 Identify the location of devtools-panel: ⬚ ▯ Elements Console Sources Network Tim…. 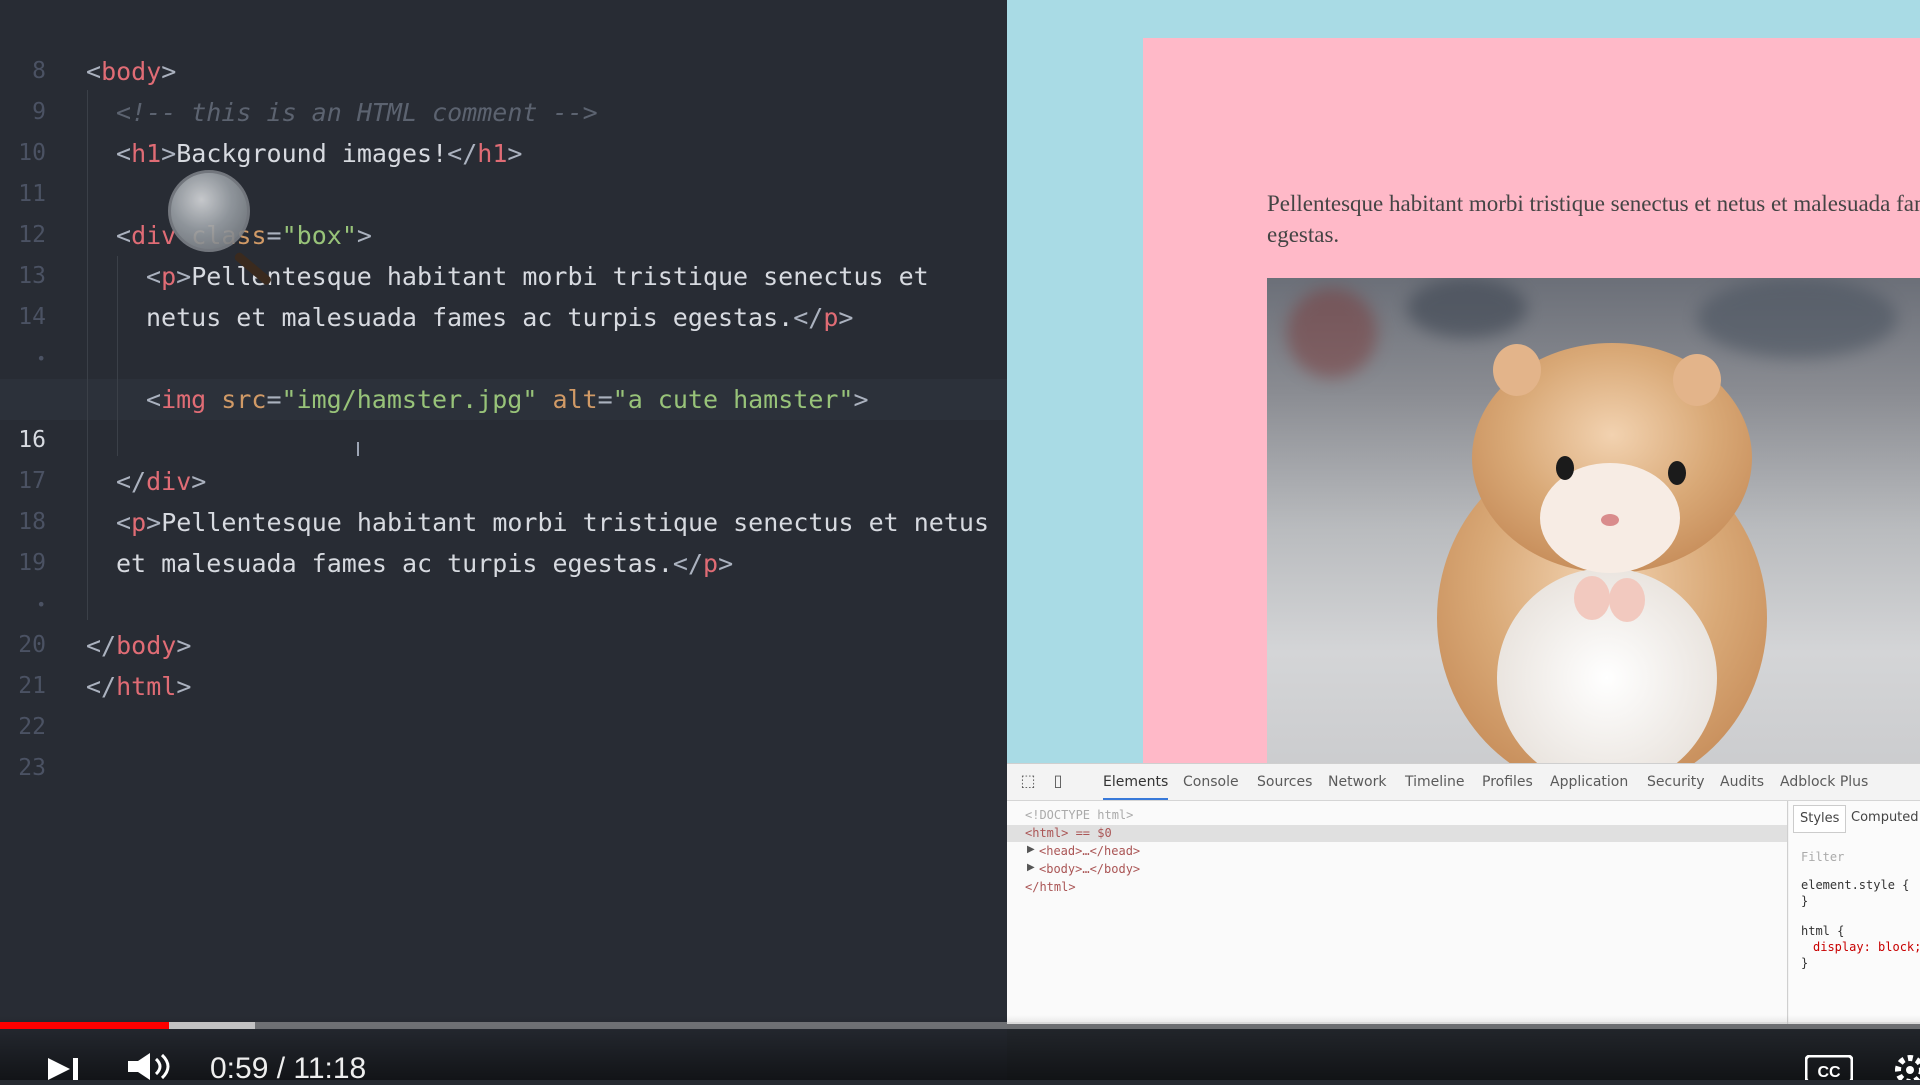
(1463, 893).